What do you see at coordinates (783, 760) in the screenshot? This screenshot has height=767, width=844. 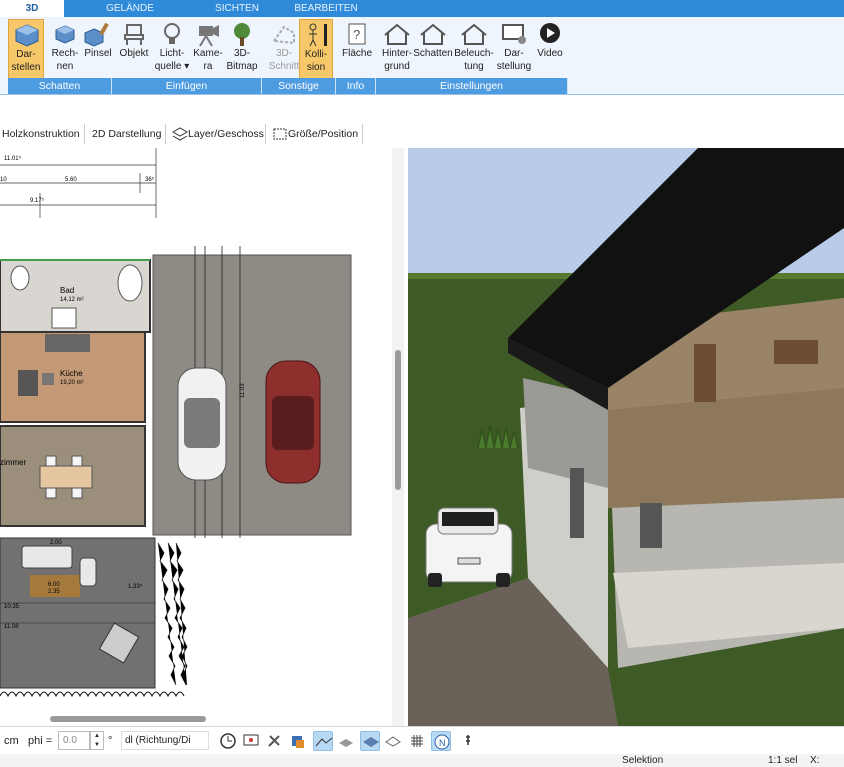 I see `status-scale: 1:1 sel` at bounding box center [783, 760].